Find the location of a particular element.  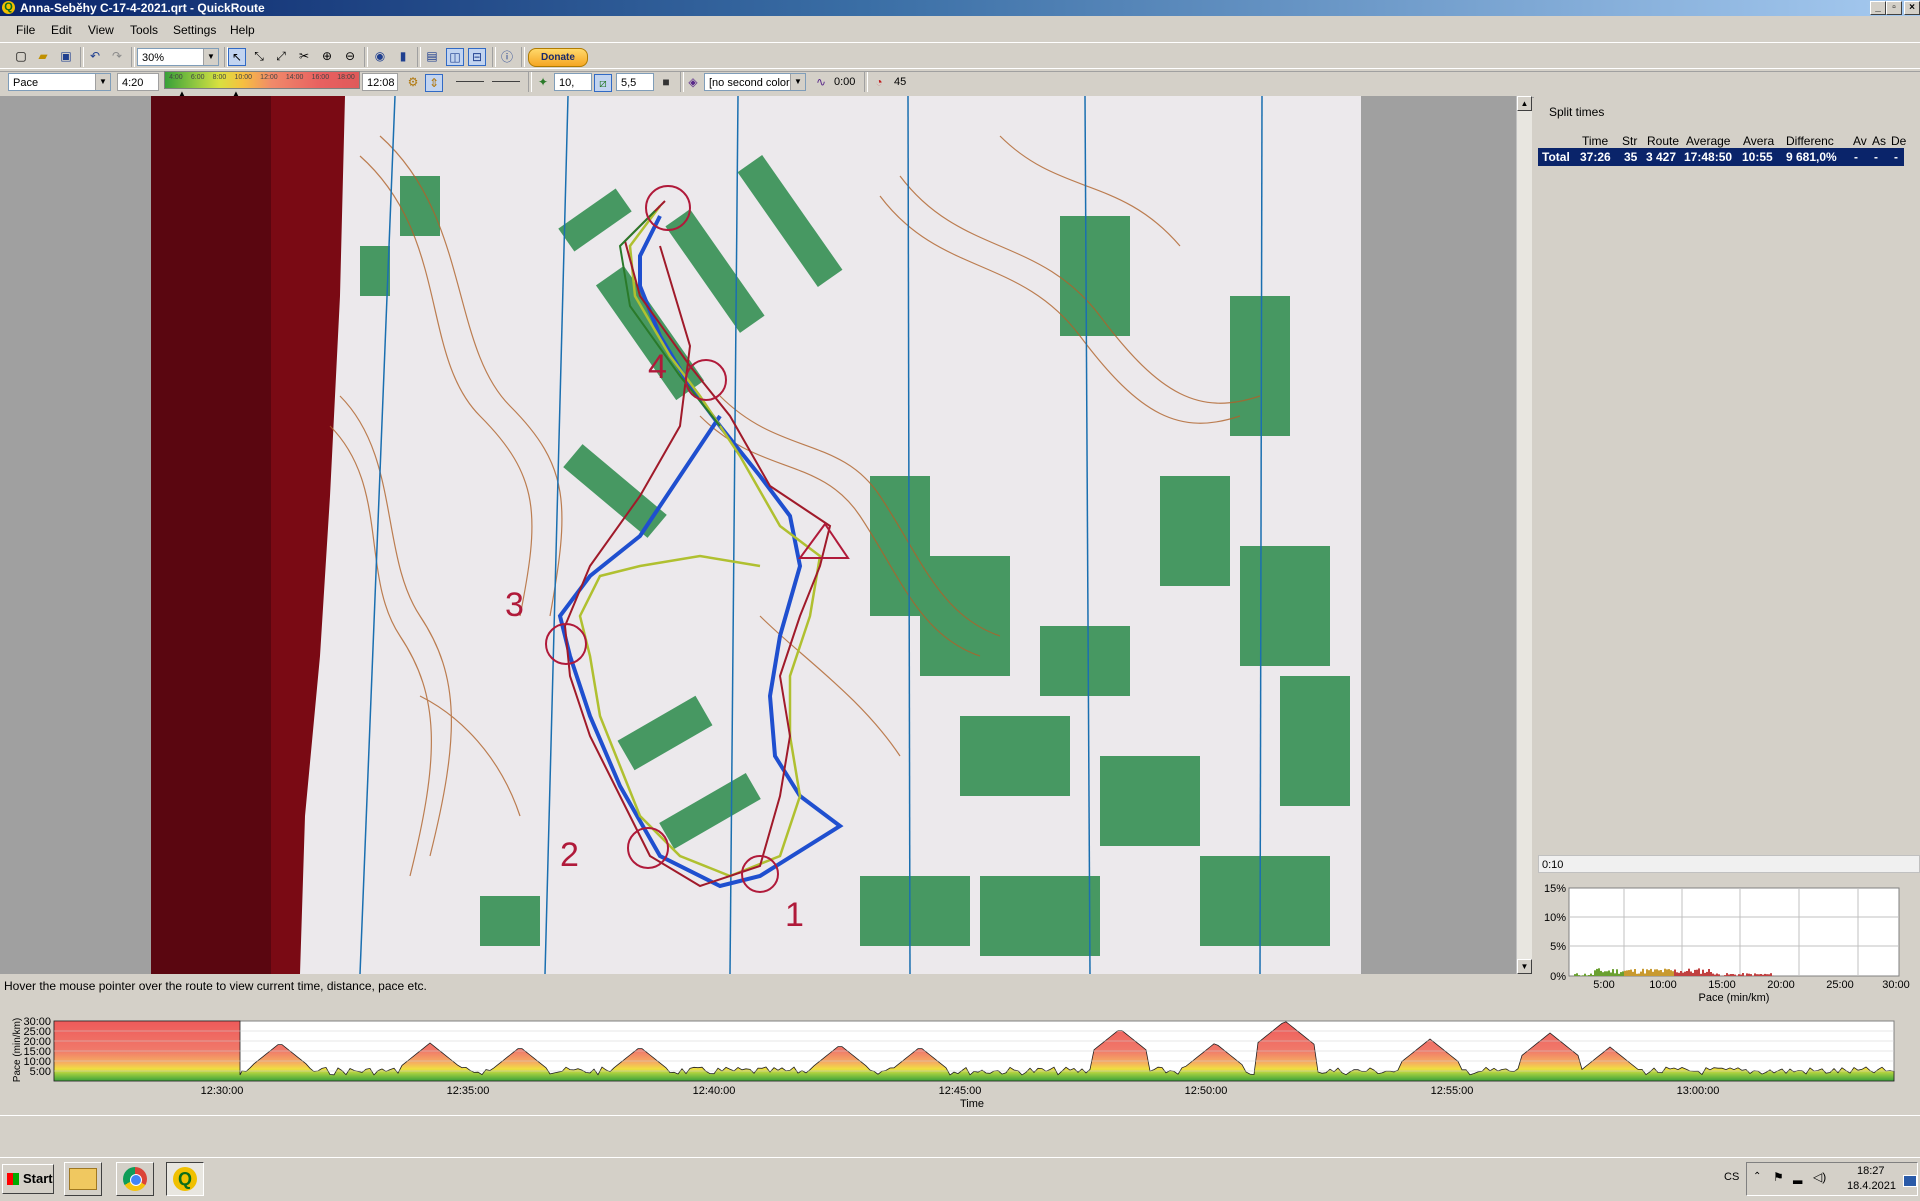

menu-tools: Tools is located at coordinates (144, 30).